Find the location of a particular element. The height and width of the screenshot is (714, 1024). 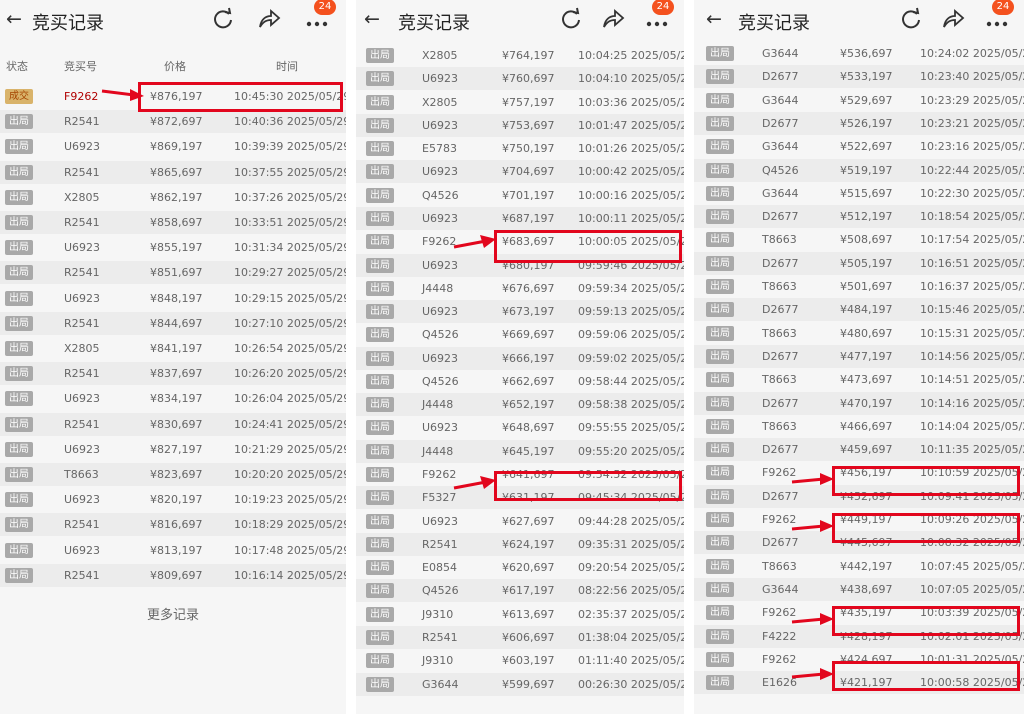

table-row: 出局 Q4526 ¥662,697 09:58:44 2025/05/29 is located at coordinates (520, 381).